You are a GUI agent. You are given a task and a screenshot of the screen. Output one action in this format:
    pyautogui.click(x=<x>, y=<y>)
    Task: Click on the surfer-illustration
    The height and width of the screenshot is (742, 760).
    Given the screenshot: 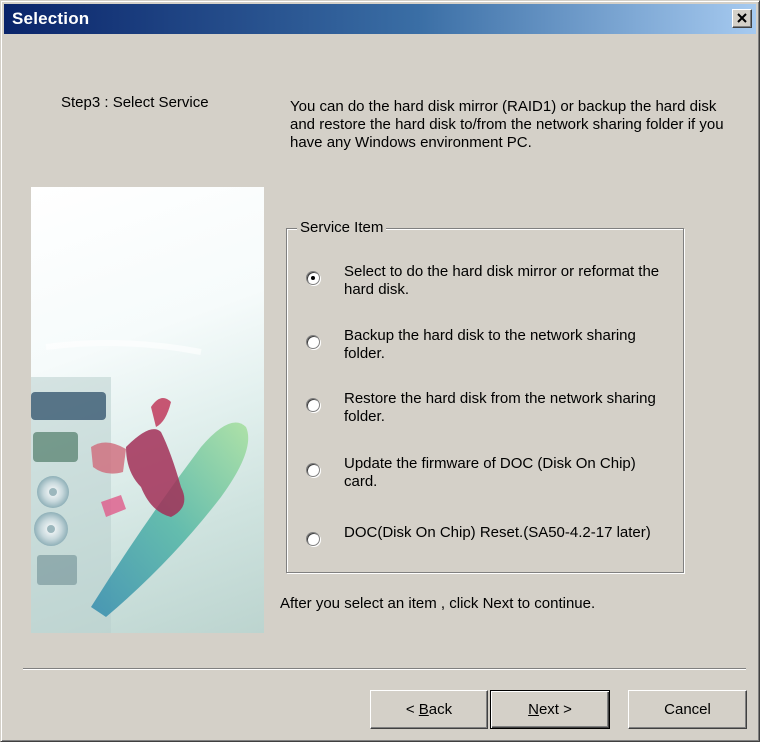 What is the action you would take?
    pyautogui.click(x=140, y=486)
    